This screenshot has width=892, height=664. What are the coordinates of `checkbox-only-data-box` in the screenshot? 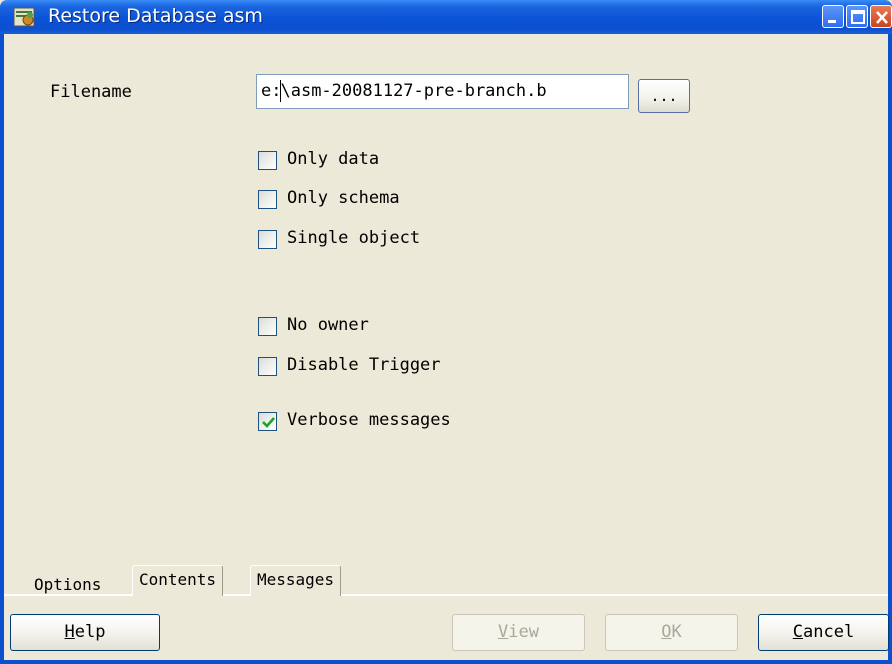 It's located at (267, 160).